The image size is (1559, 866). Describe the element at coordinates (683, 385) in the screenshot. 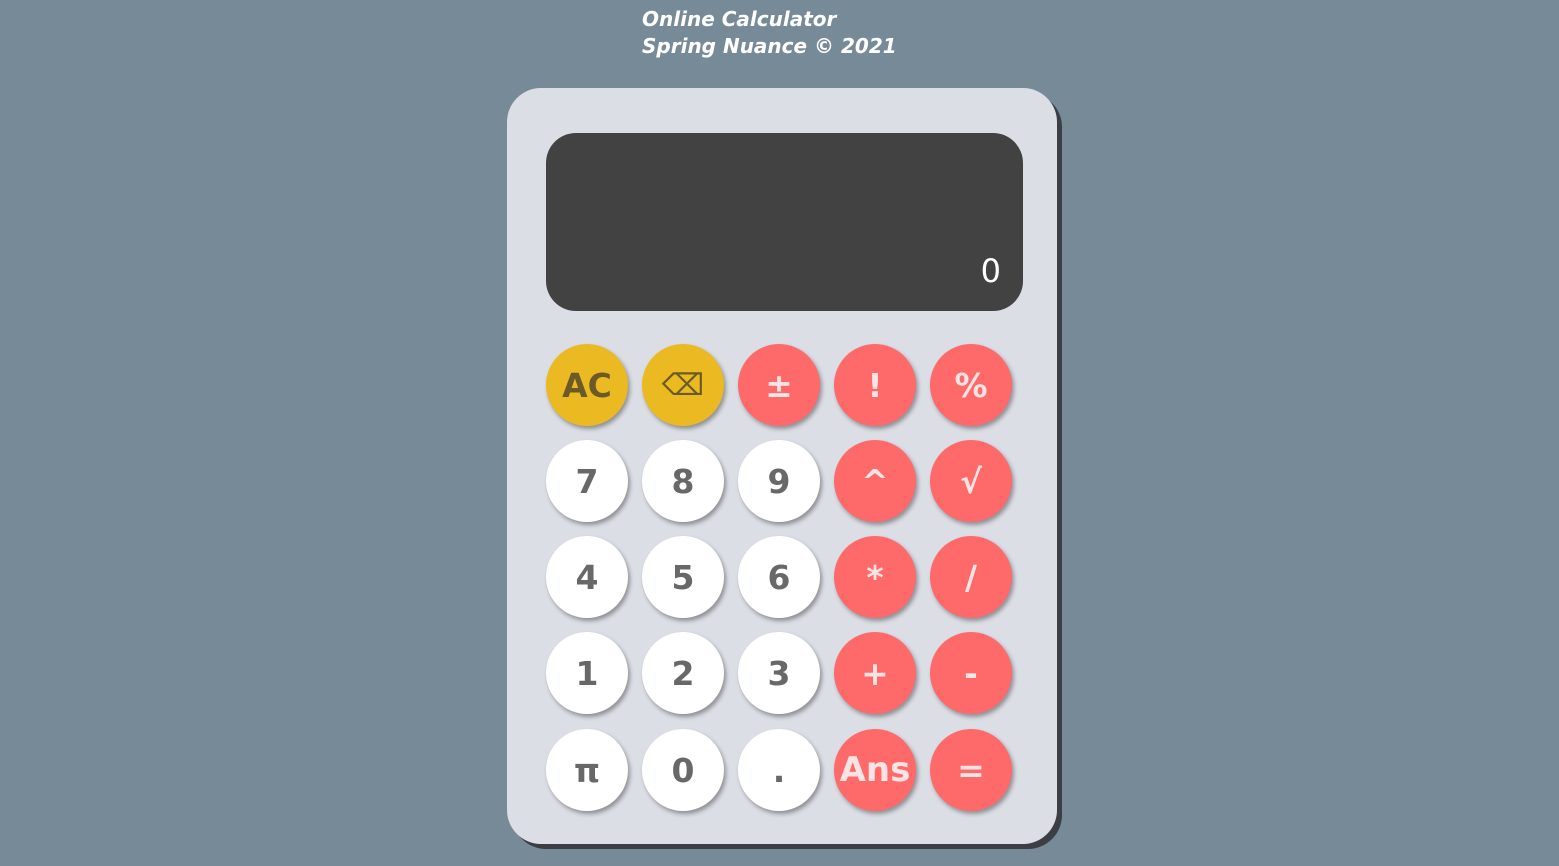

I see `backspace-button: ⌫` at that location.